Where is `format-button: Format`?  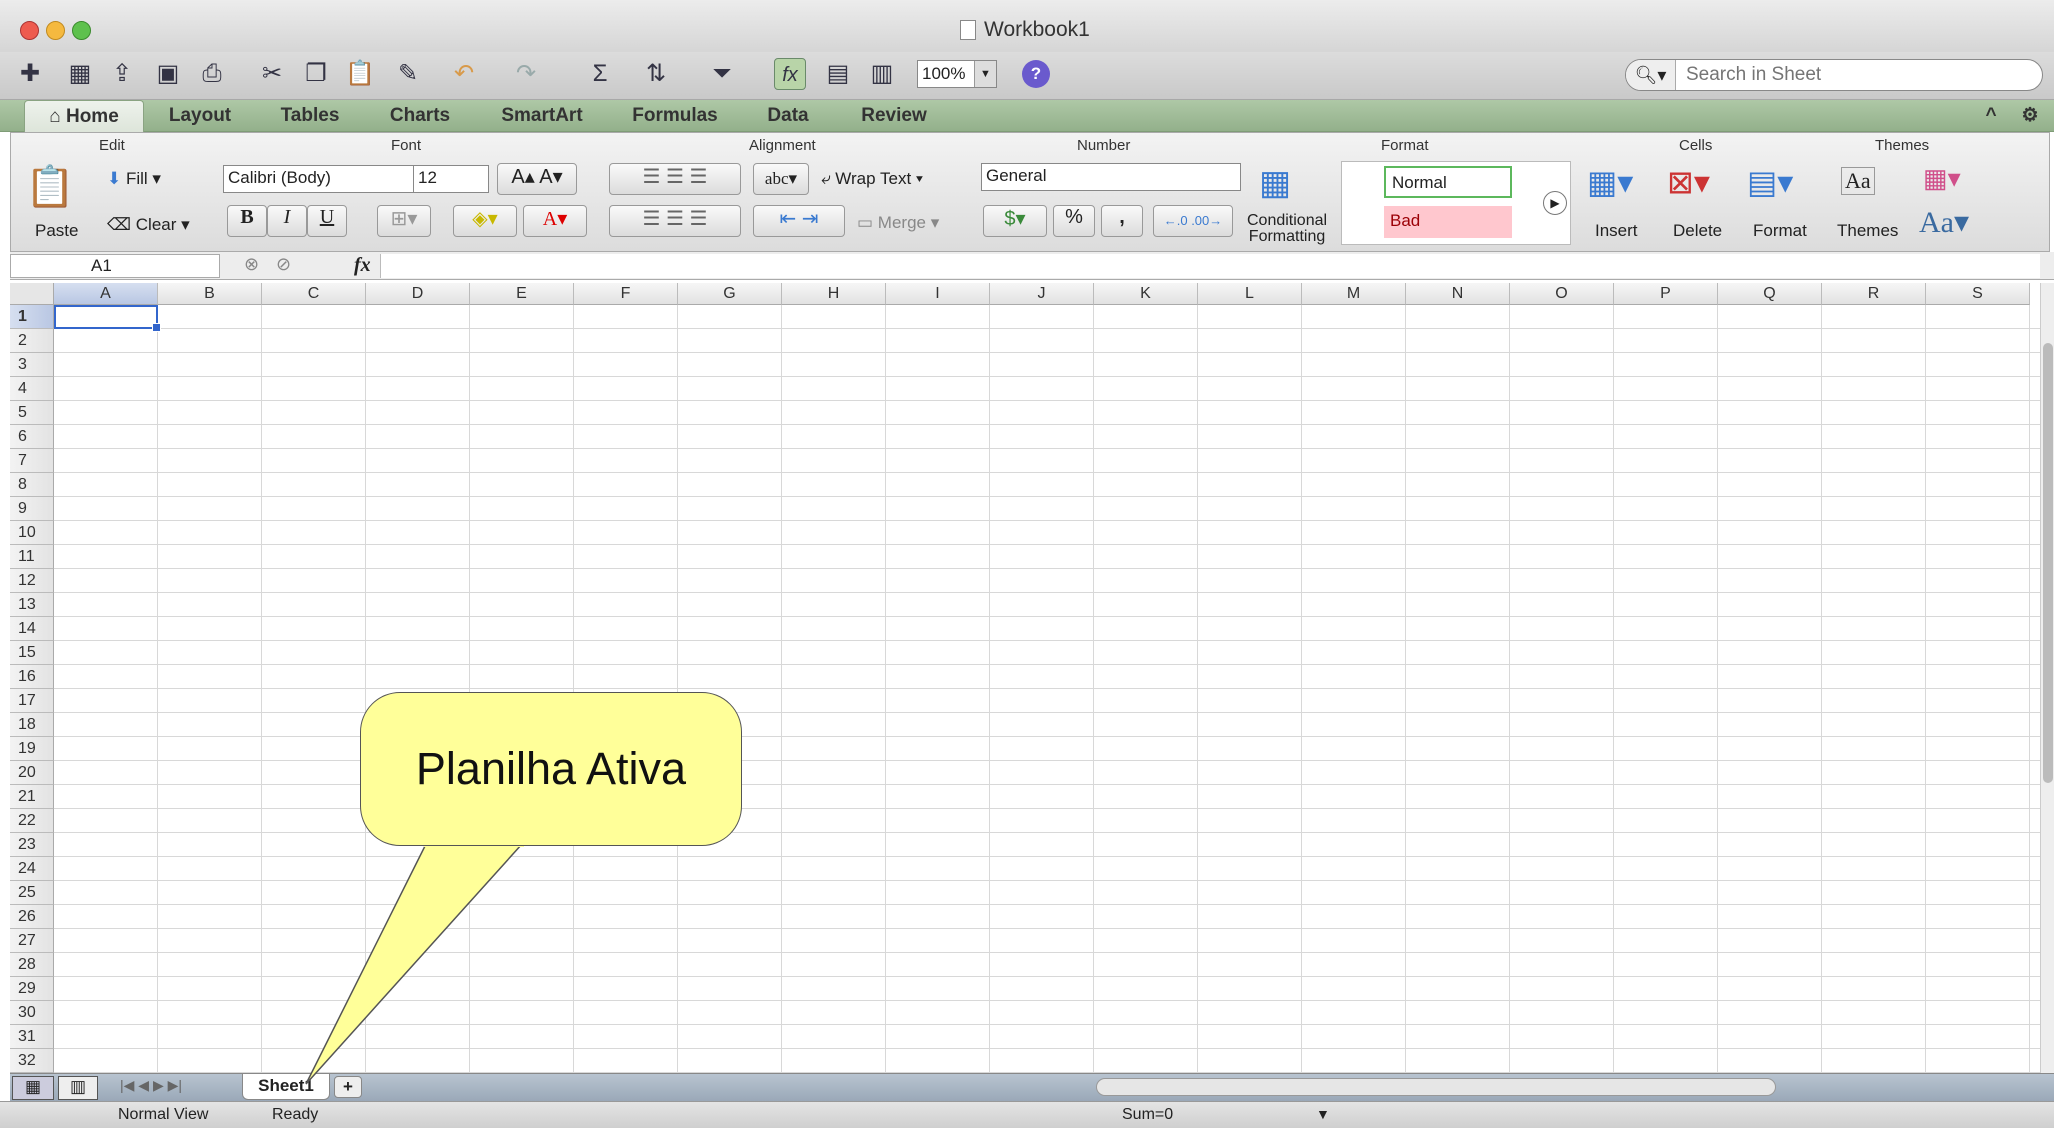 format-button: Format is located at coordinates (1780, 231).